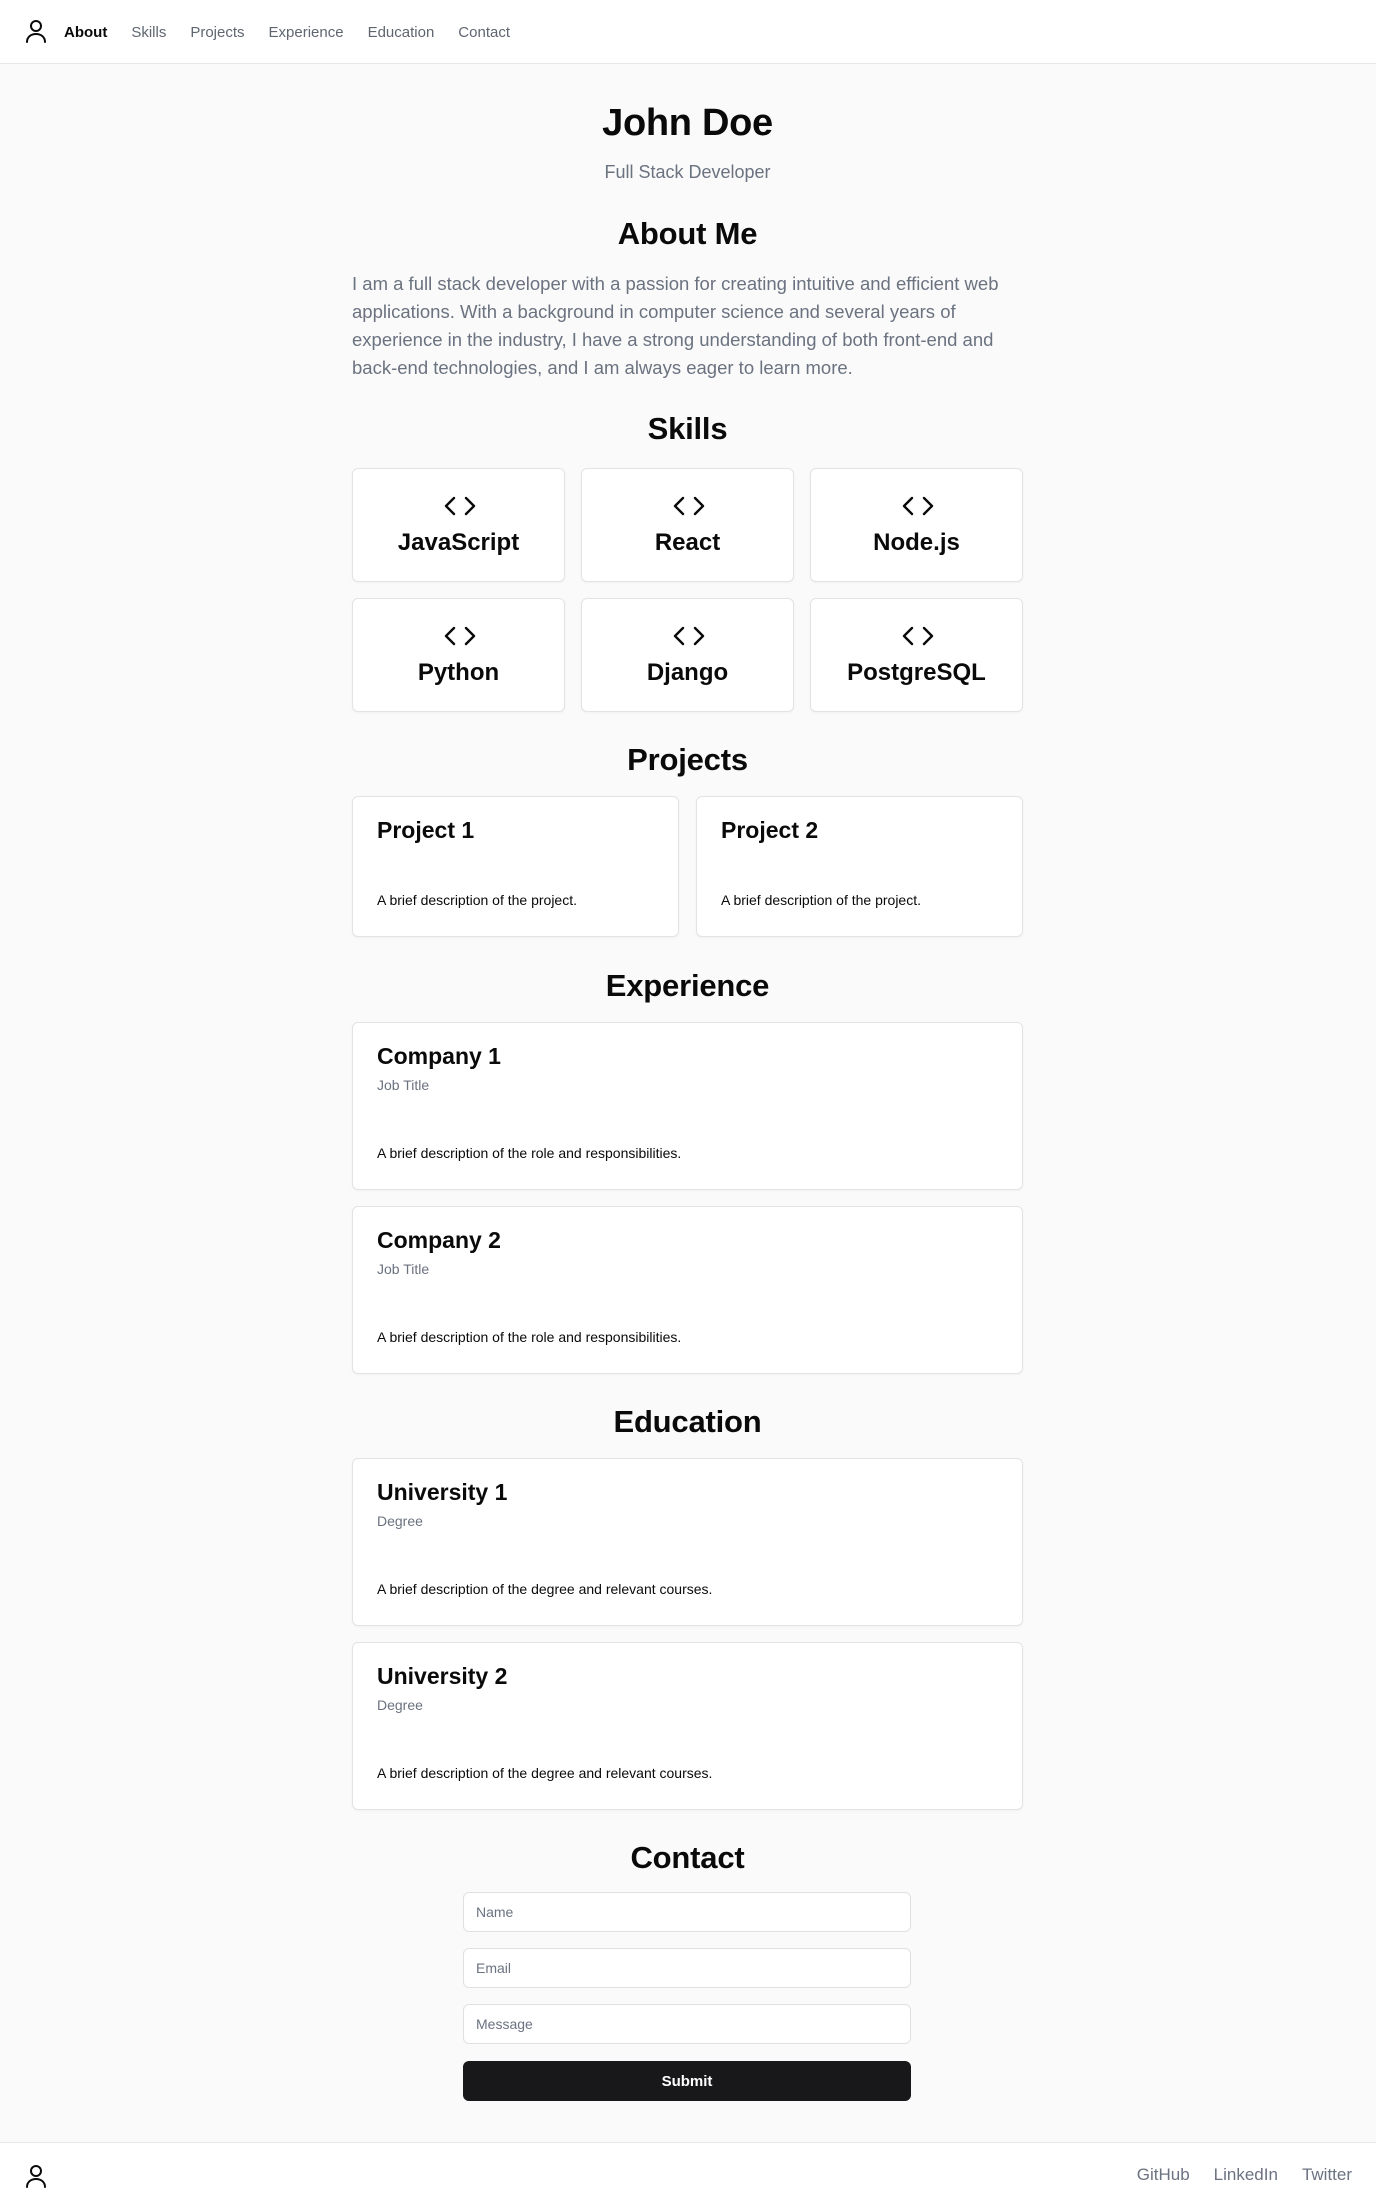  Describe the element at coordinates (687, 542) in the screenshot. I see `skill-name: React` at that location.